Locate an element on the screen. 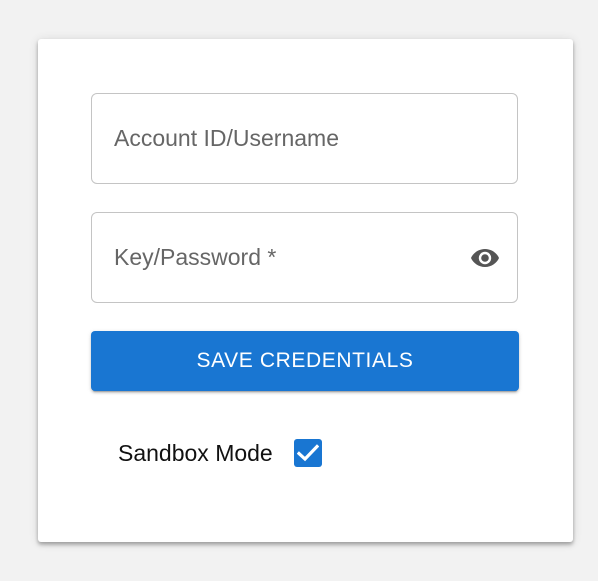  sandbox-mode-label: Sandbox Mode is located at coordinates (195, 452).